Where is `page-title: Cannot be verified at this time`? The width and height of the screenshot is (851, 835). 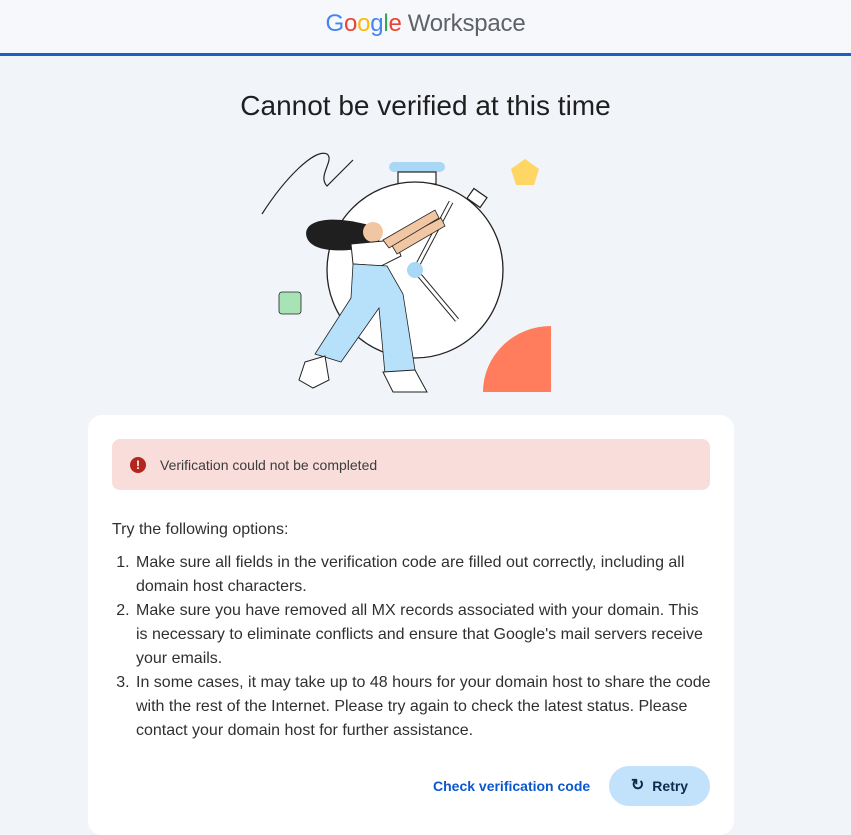
page-title: Cannot be verified at this time is located at coordinates (425, 105).